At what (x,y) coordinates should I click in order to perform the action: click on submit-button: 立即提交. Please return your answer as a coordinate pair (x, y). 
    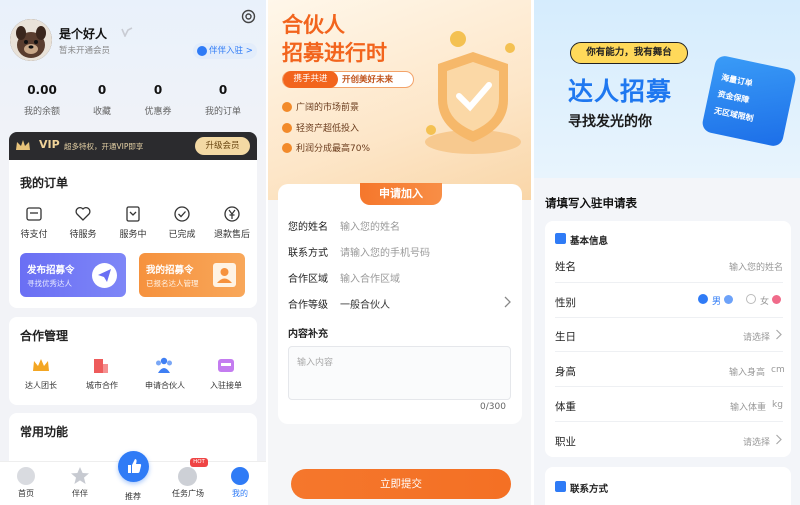
    Looking at the image, I should click on (401, 484).